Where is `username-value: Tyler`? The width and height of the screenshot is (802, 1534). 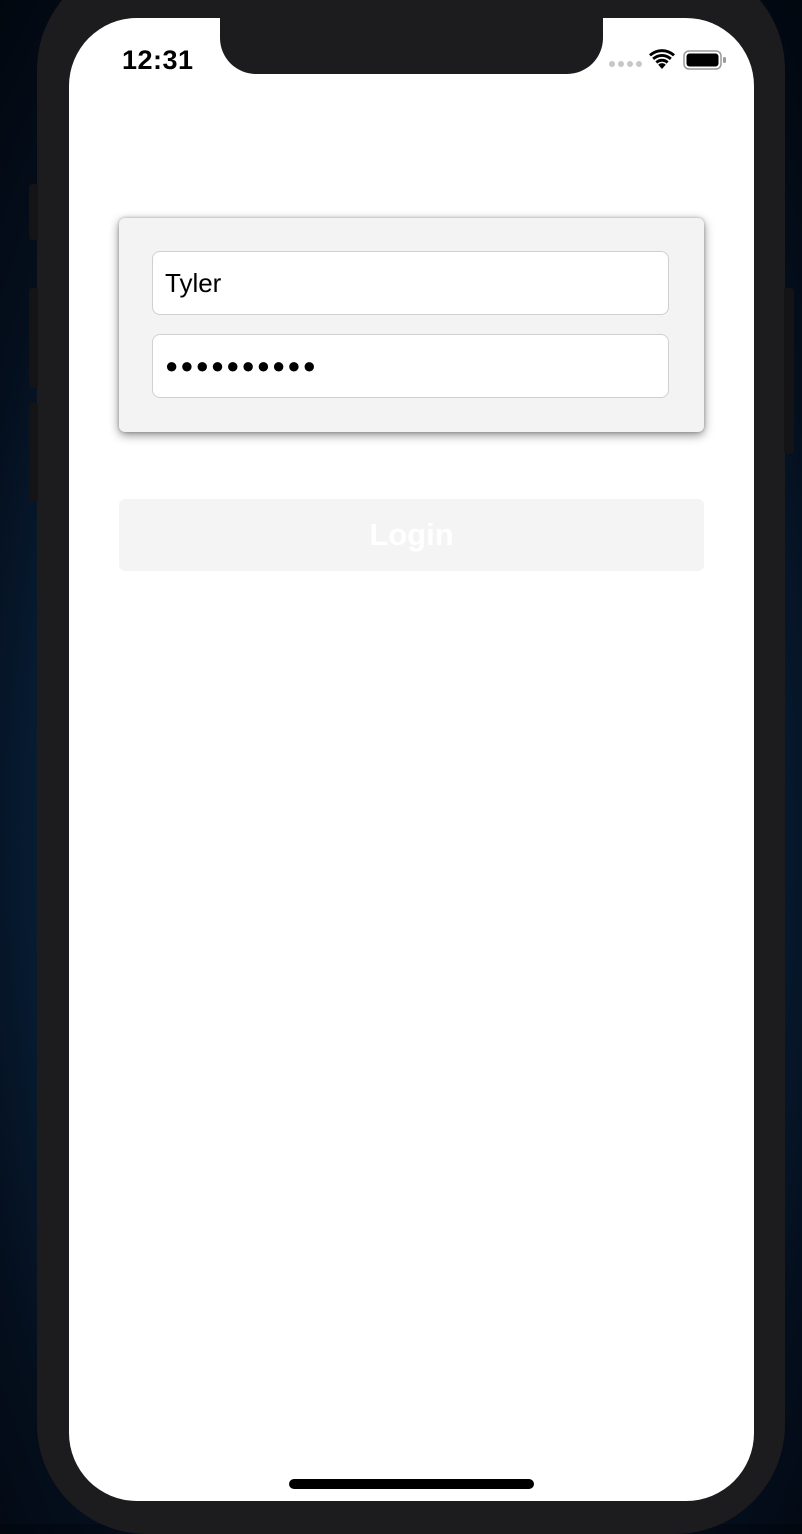 username-value: Tyler is located at coordinates (193, 282).